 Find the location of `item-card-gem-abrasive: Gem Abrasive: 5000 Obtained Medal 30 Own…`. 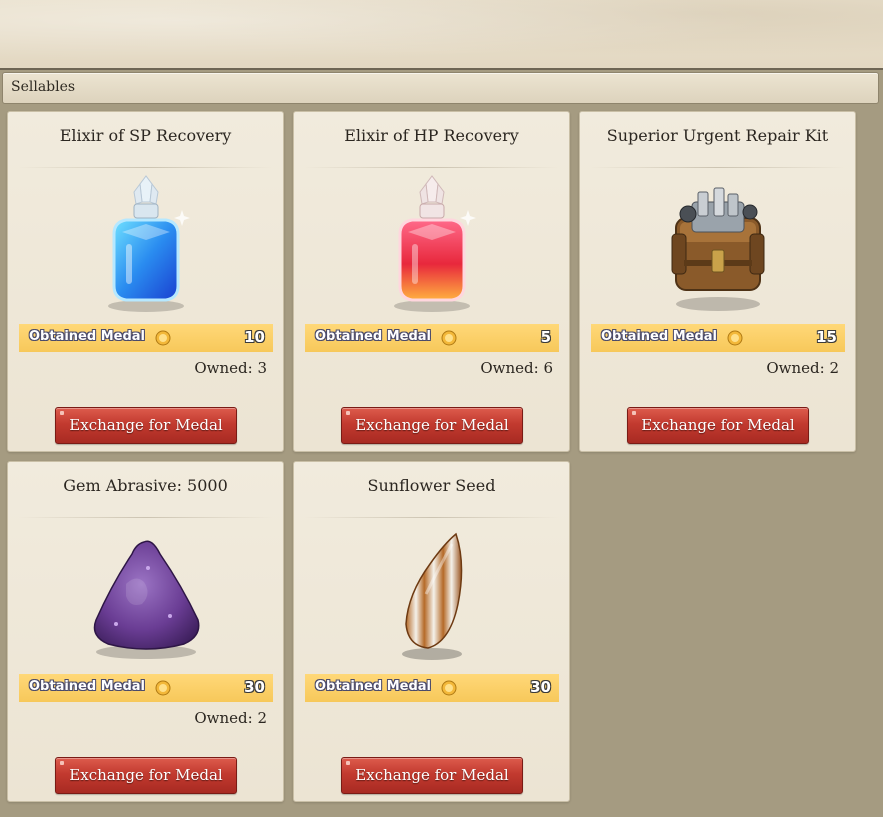

item-card-gem-abrasive: Gem Abrasive: 5000 Obtained Medal 30 Own… is located at coordinates (145, 631).